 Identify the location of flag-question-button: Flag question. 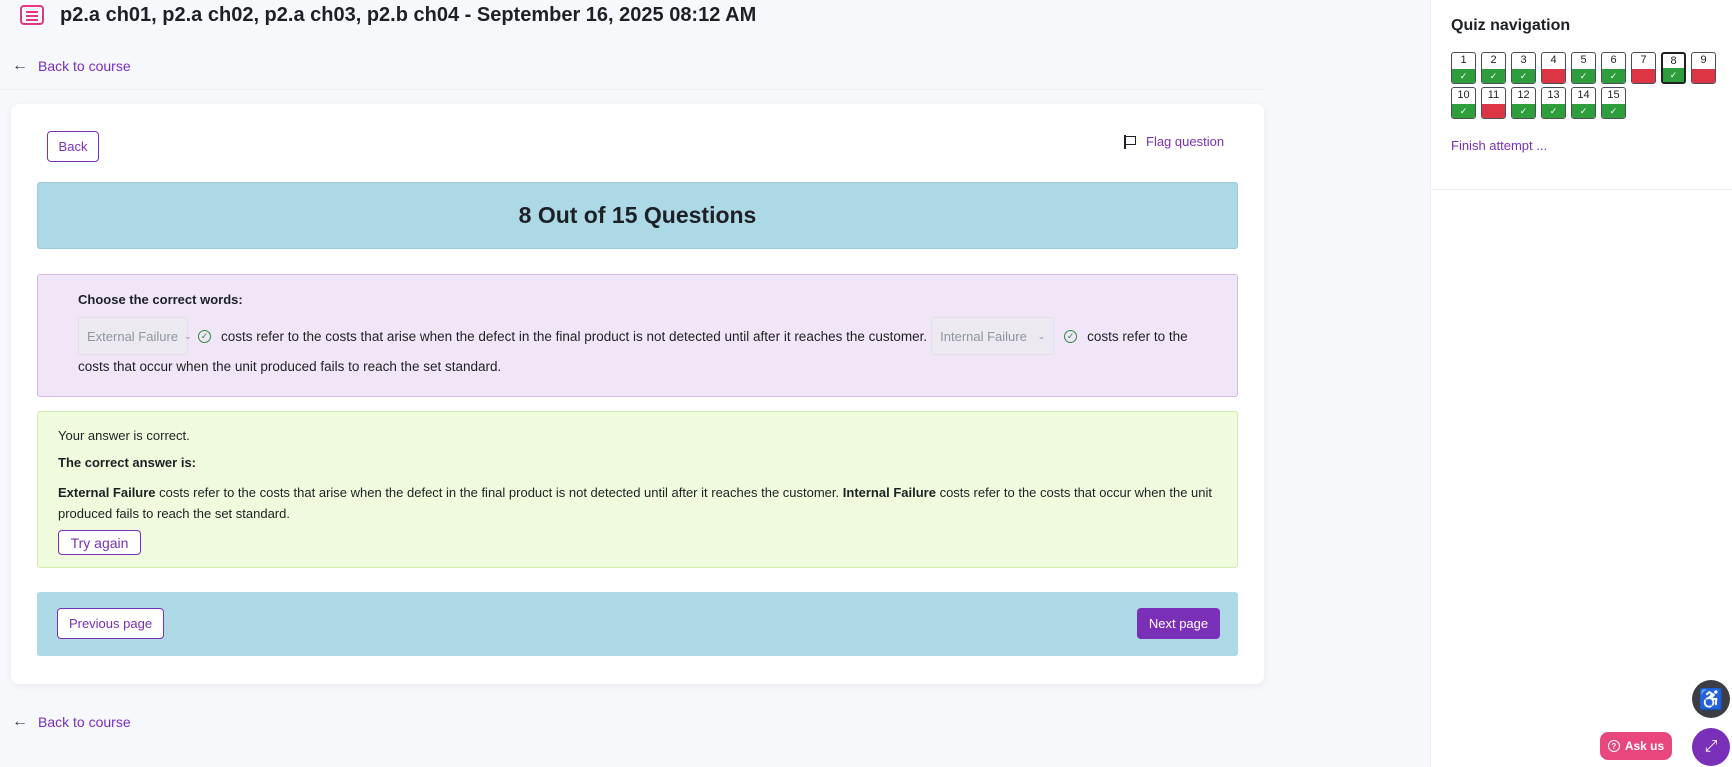
(1174, 141).